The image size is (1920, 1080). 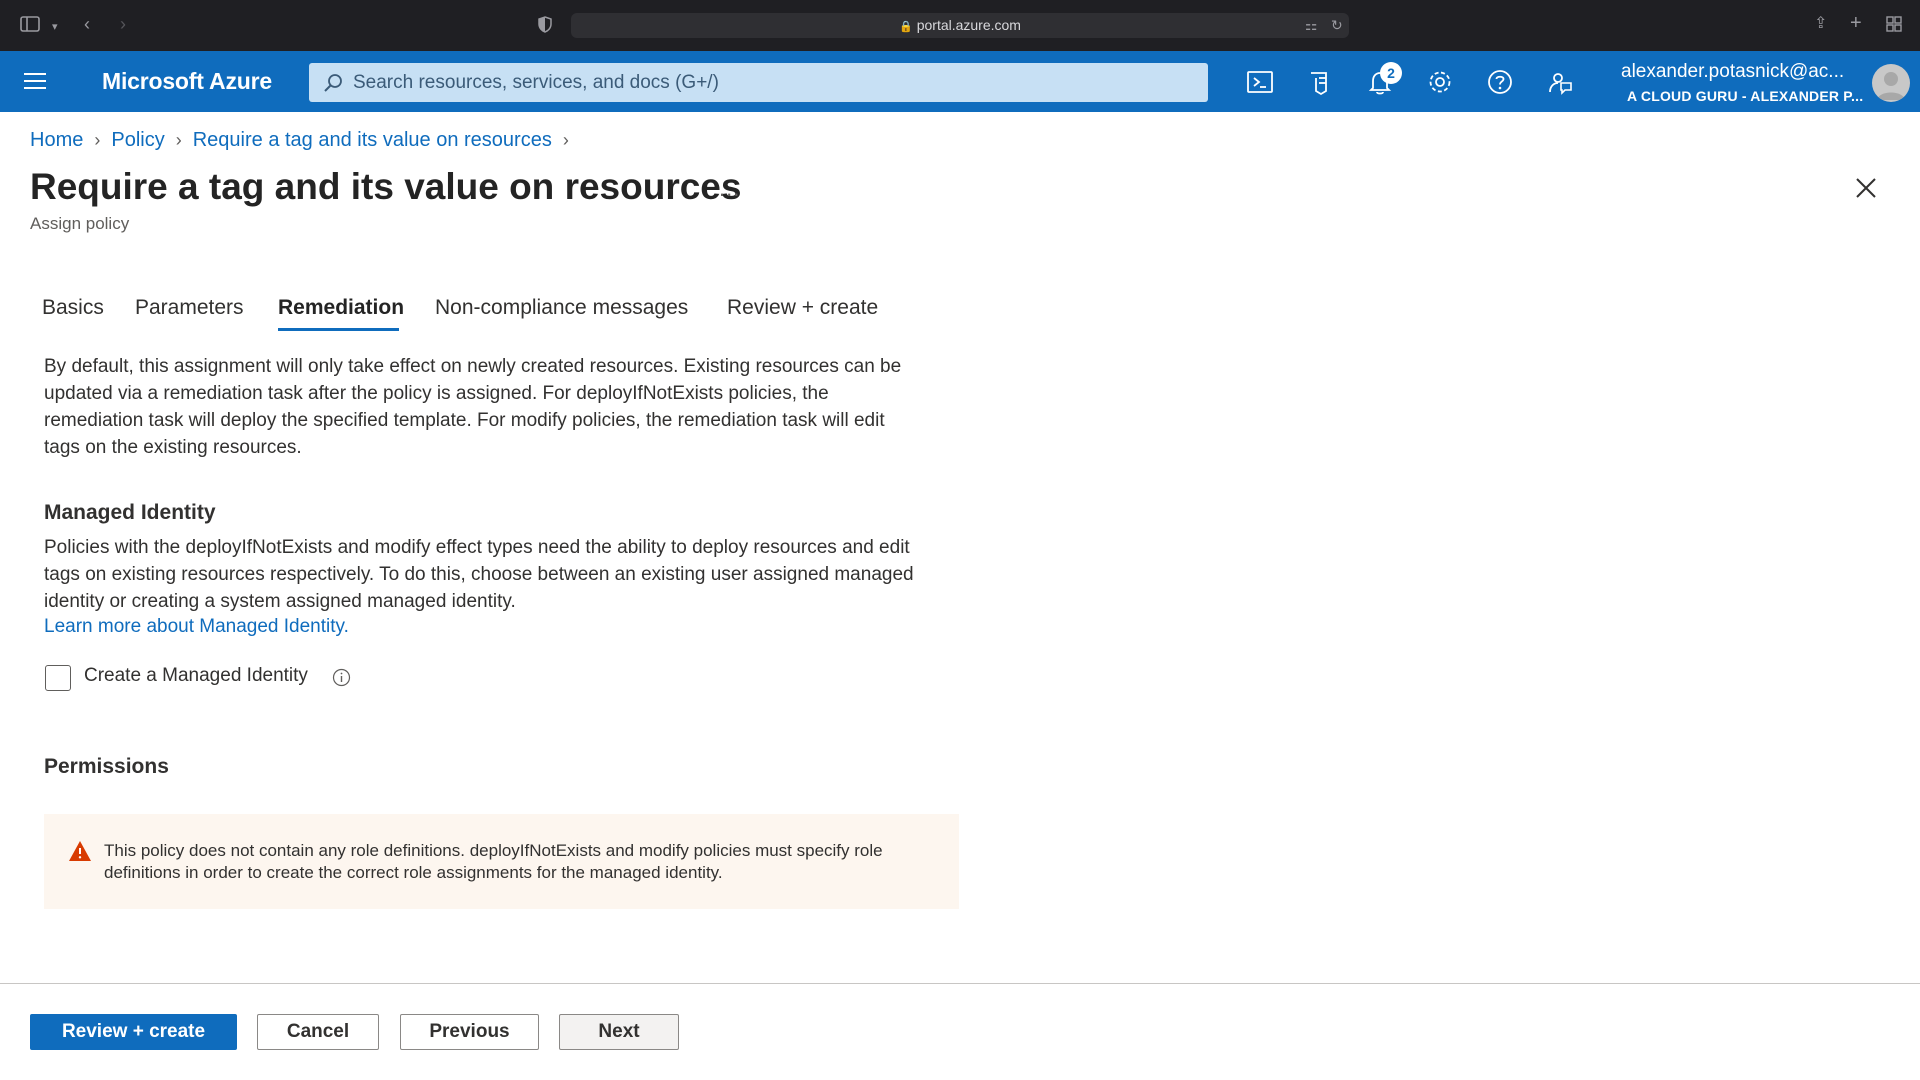 I want to click on brand-title: Microsoft Azure, so click(x=187, y=81).